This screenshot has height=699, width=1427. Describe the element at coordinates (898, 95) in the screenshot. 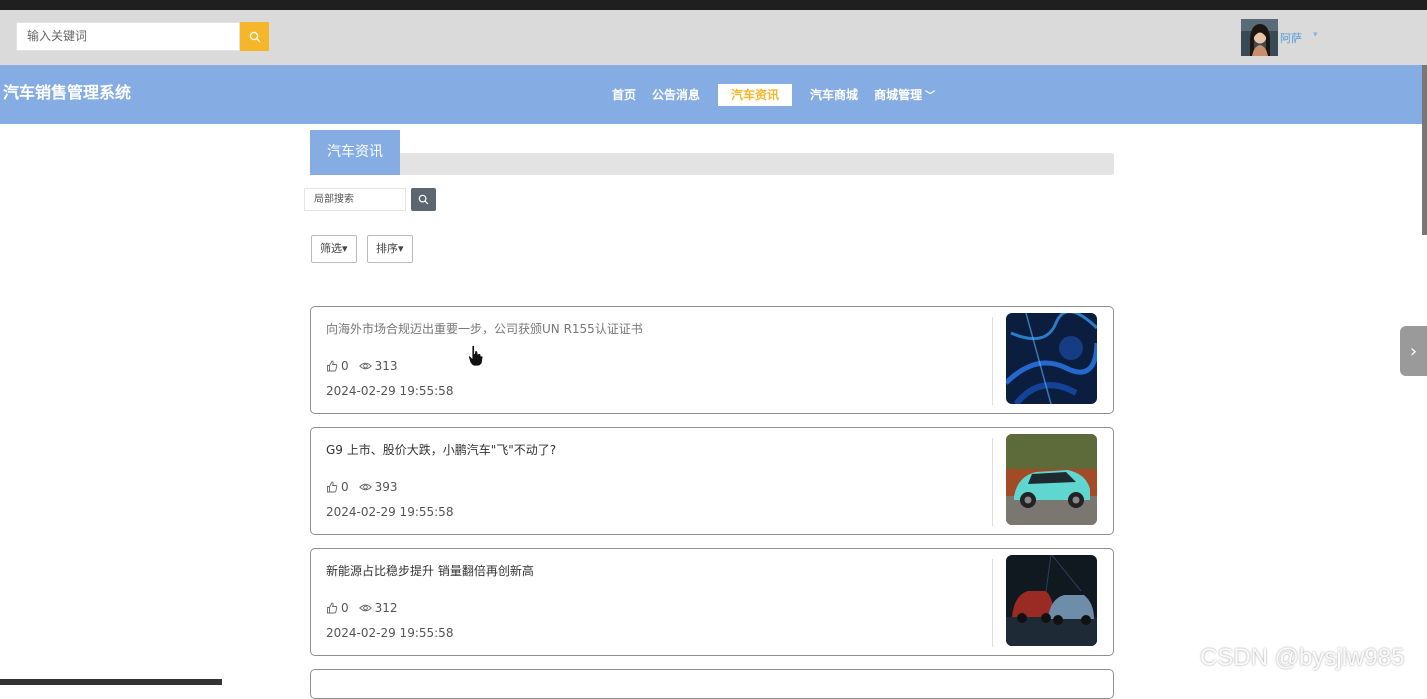

I see `nav-item-mall-management-label: 商城管理` at that location.